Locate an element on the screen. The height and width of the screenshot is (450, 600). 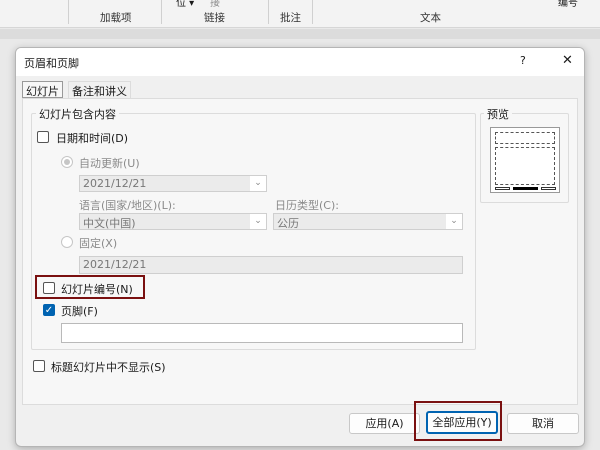
language-label: 语言(国家/地区)(L): is located at coordinates (127, 205).